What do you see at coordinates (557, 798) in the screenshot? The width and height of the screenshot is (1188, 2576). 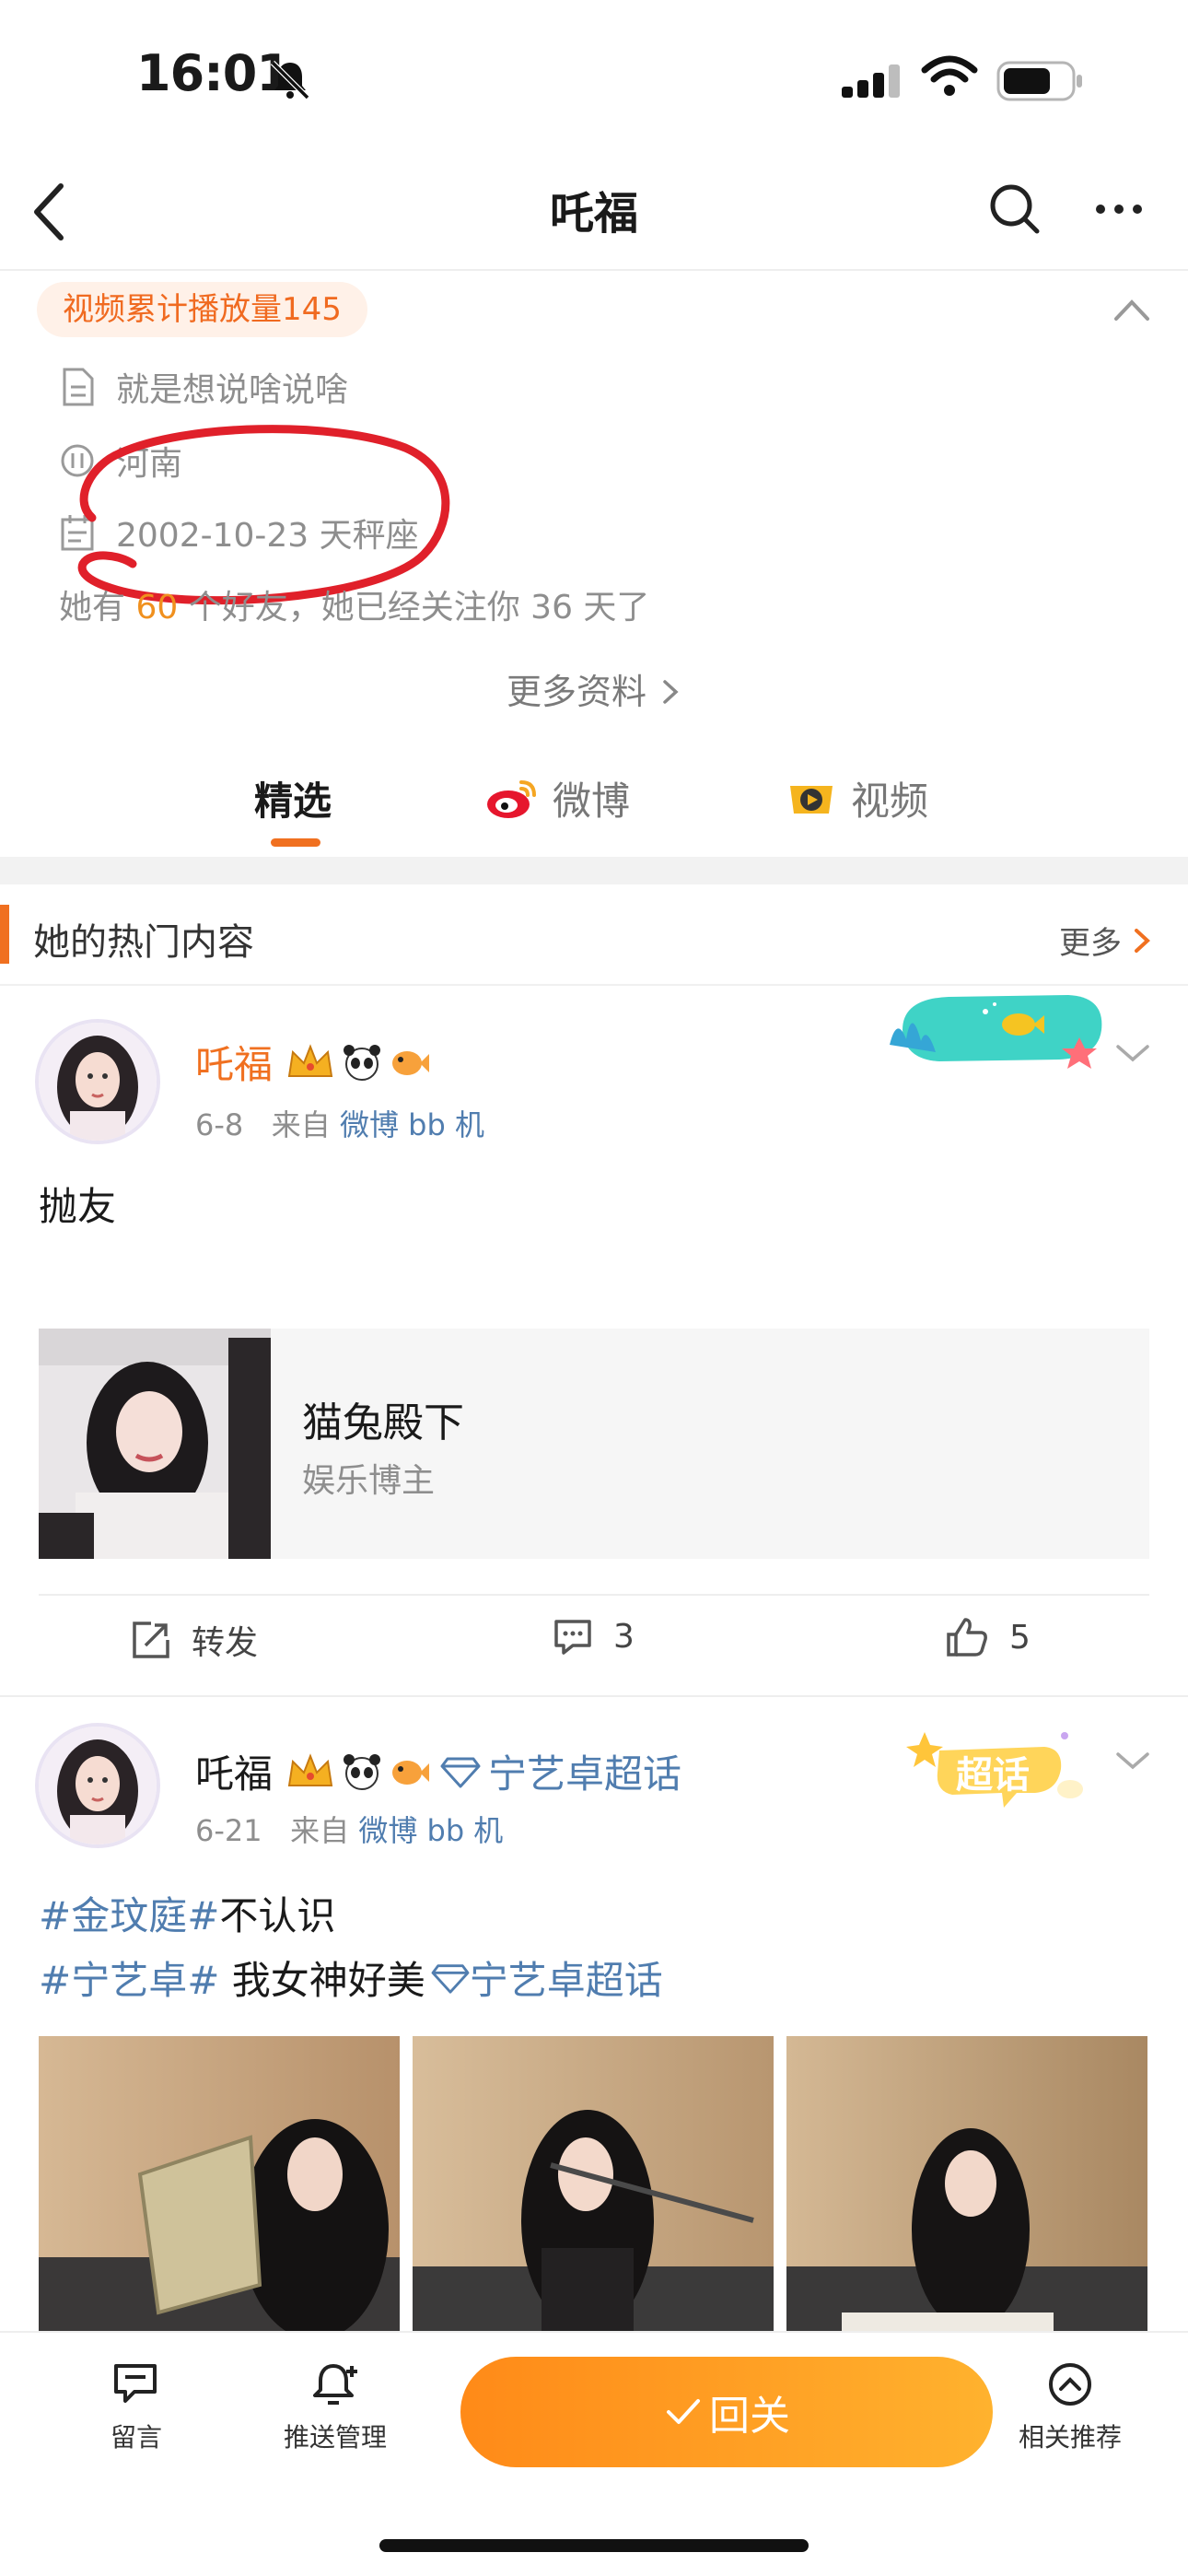 I see `tab-weibo: 微博` at bounding box center [557, 798].